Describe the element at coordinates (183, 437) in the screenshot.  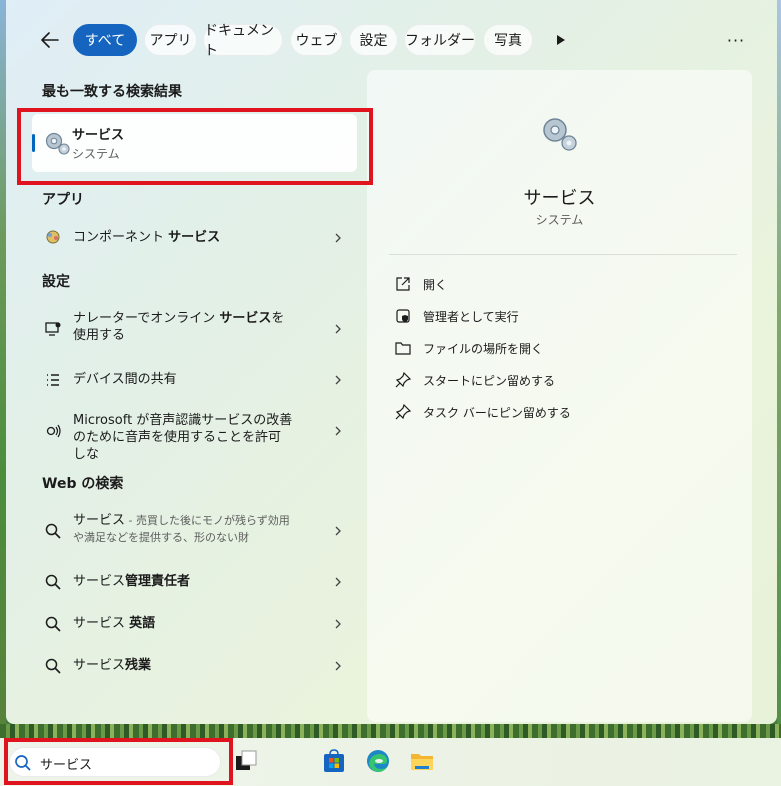
I see `list-item-label: Microsoft が音声認識サービスの改善のために音声を使用することを許可しな` at that location.